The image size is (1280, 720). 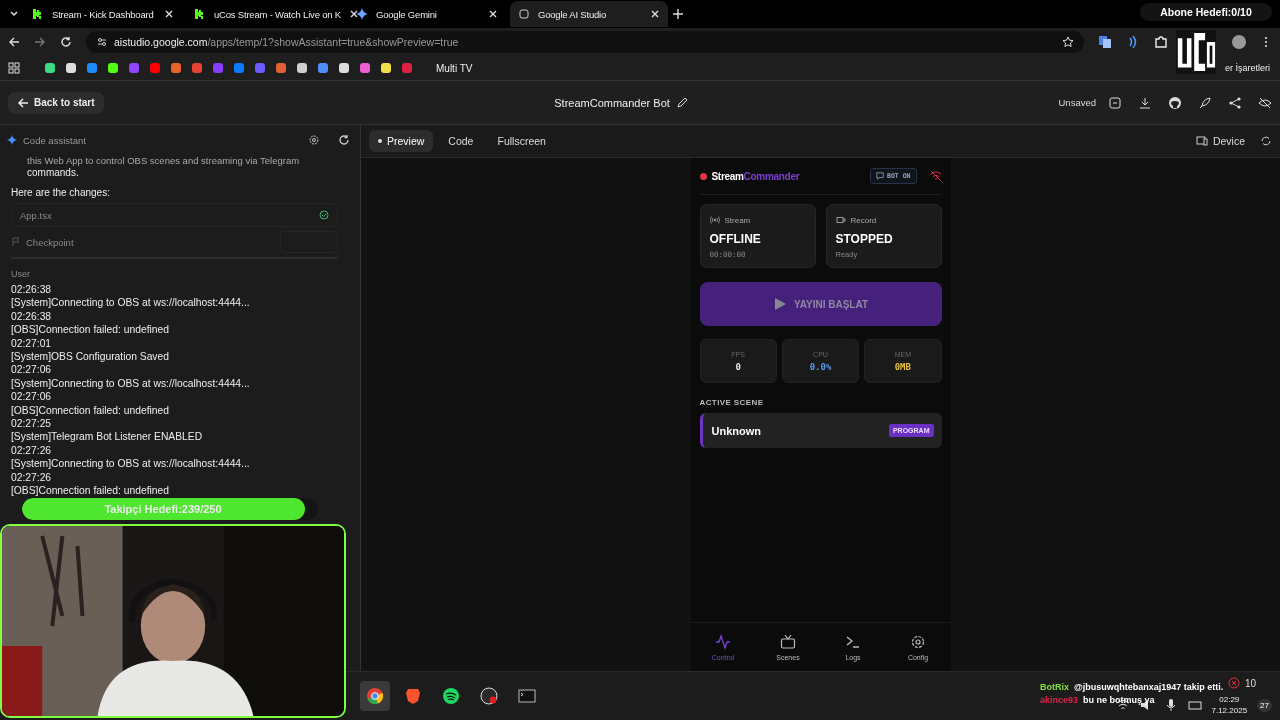 I want to click on star-icon, so click(x=1068, y=42).